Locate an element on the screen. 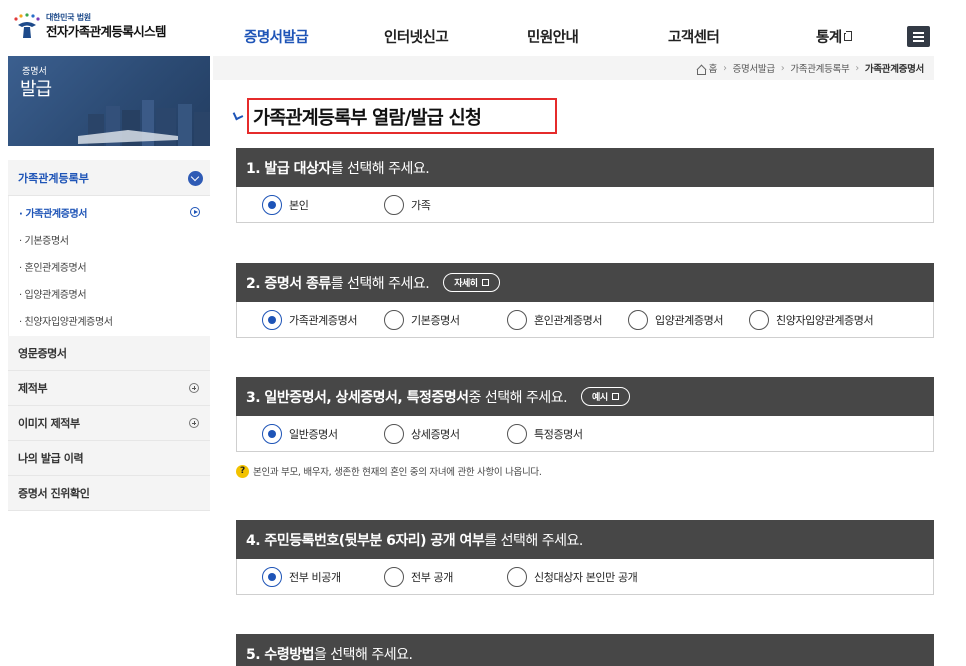 This screenshot has height=666, width=966. radio-general-cert: 일반증명서 is located at coordinates (300, 434).